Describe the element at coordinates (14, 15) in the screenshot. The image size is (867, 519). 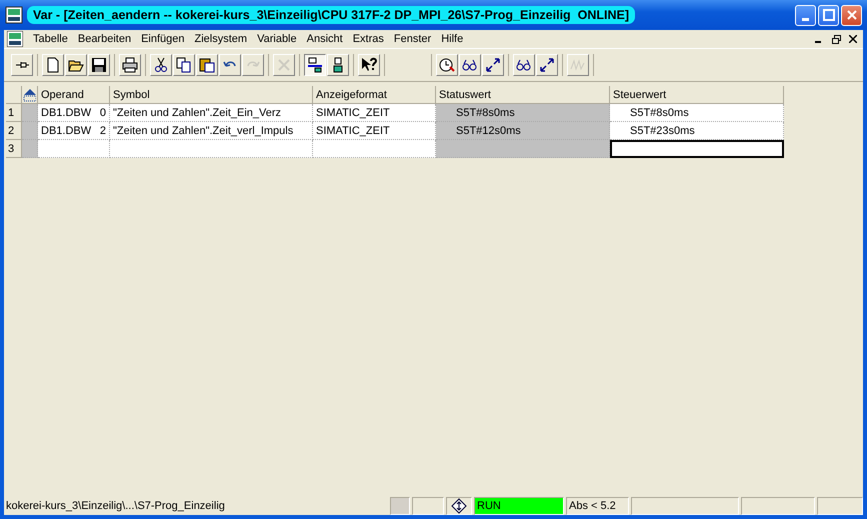
I see `app-icon` at that location.